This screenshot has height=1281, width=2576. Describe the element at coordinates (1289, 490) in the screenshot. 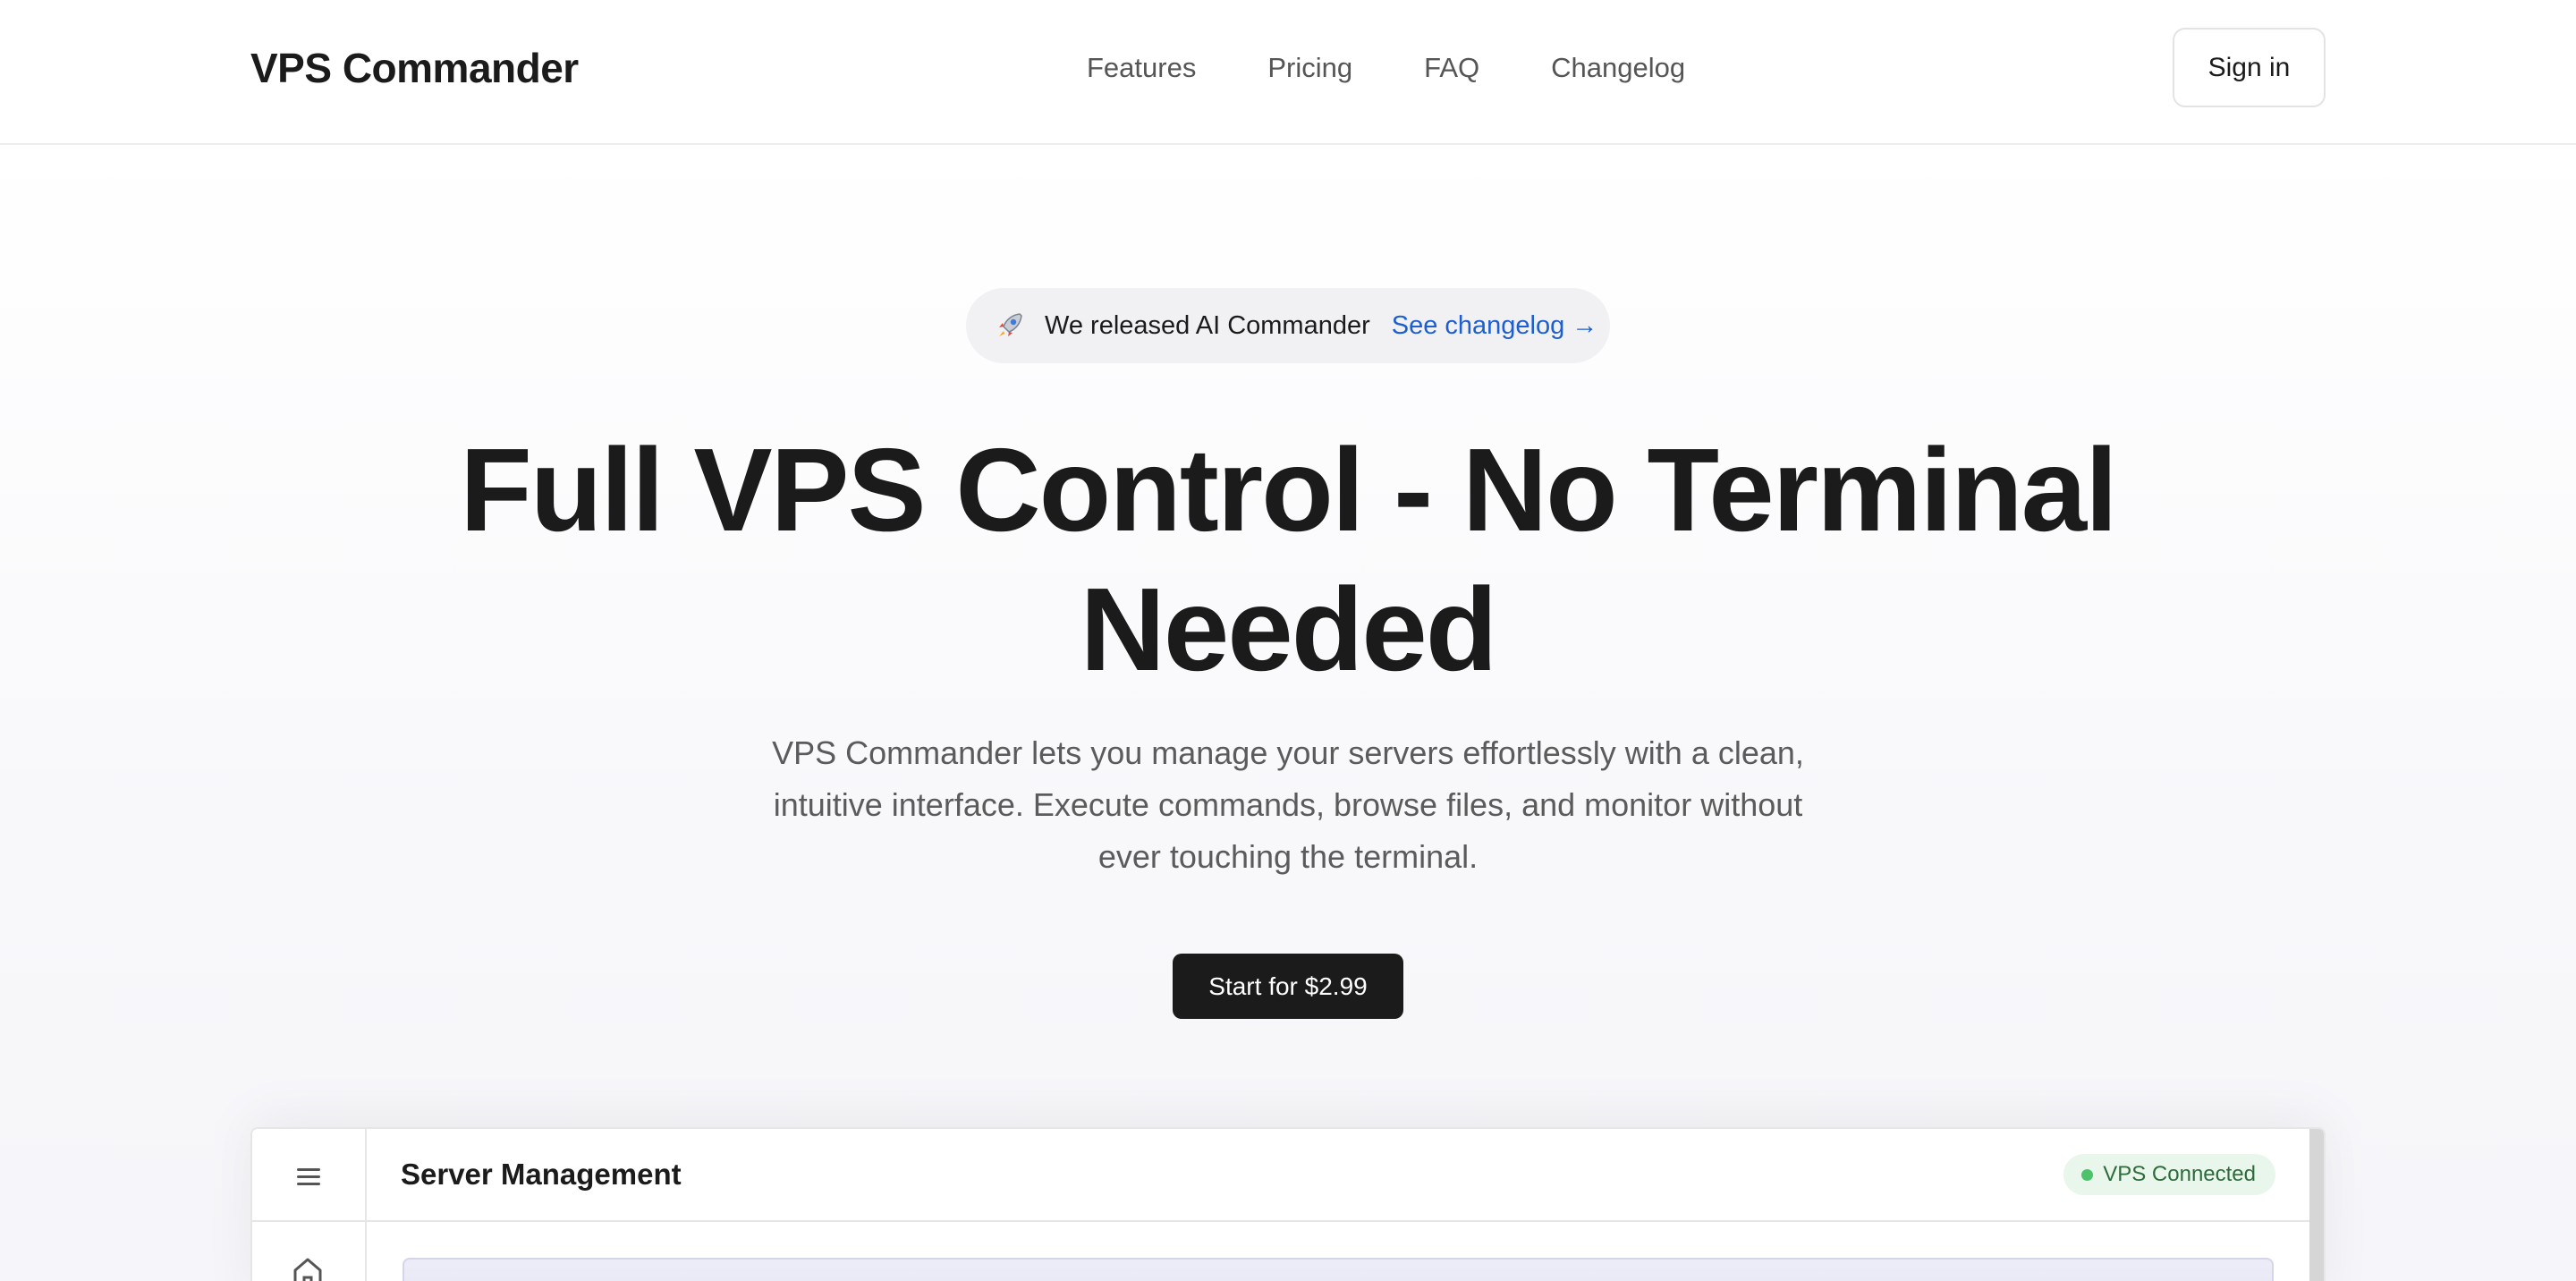

I see `headline-line-1: Full VPS Control - No Terminal` at that location.